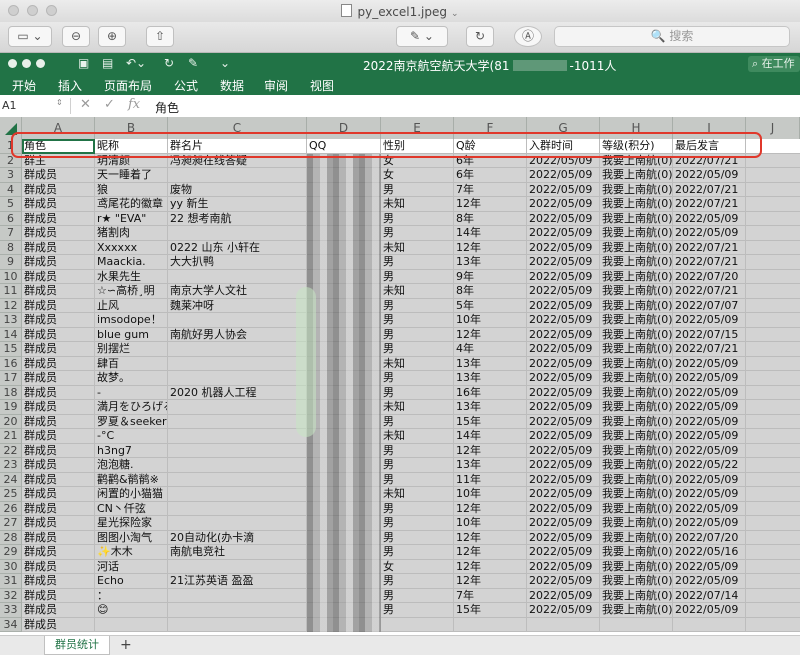 The height and width of the screenshot is (655, 800). I want to click on table-cell: 南航电竞社, so click(237, 552).